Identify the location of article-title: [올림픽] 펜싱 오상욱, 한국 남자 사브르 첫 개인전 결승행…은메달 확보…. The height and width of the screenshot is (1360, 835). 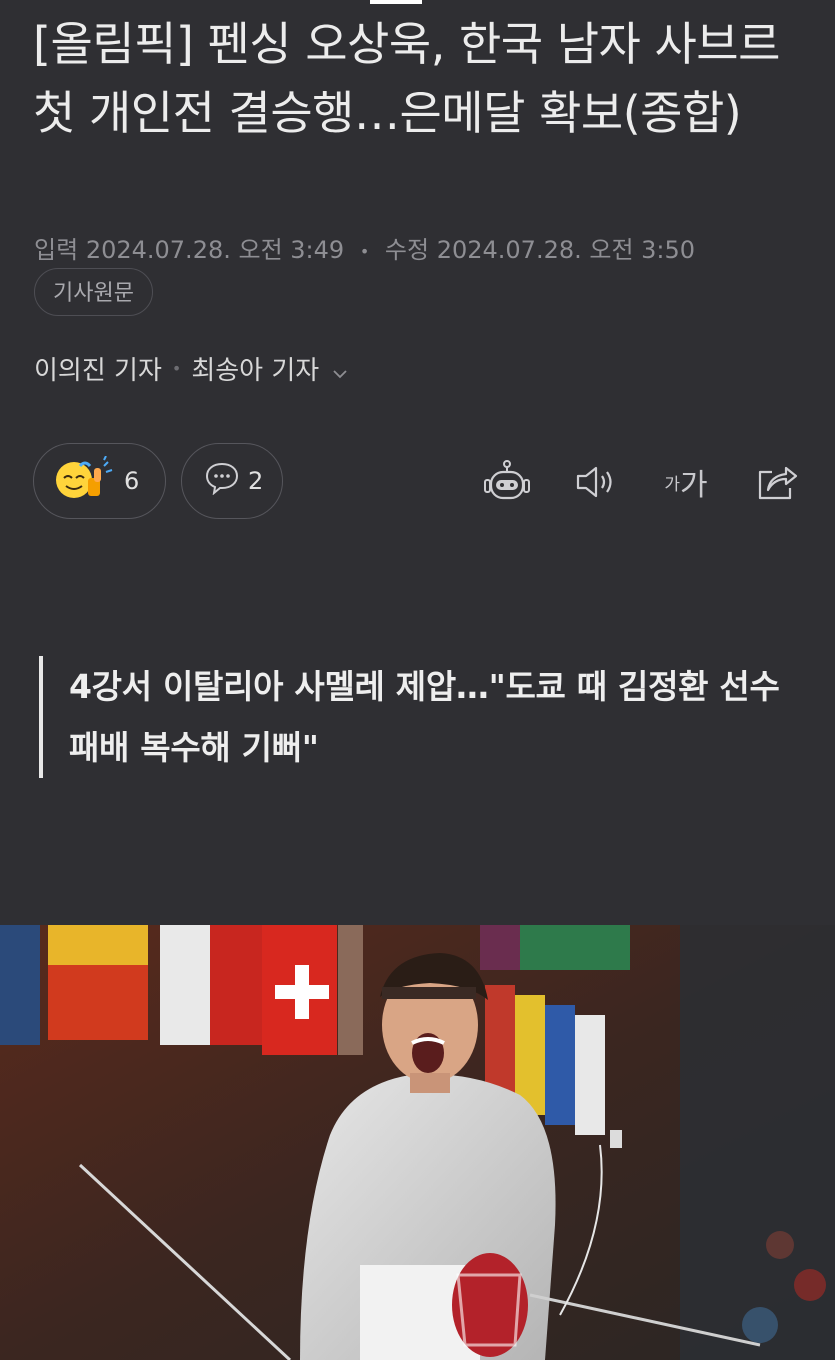
(406, 78).